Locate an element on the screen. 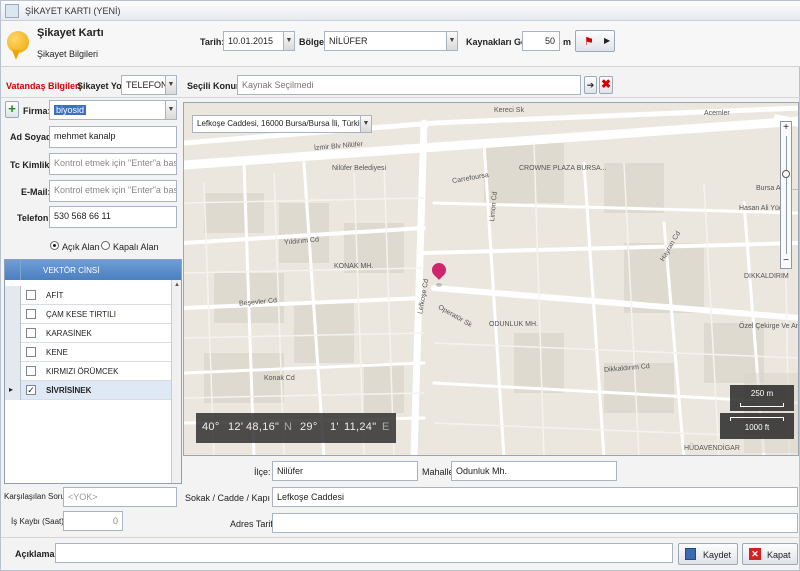 The width and height of the screenshot is (800, 571). vector-name: ÇAM KESE TIRTILI is located at coordinates (81, 314).